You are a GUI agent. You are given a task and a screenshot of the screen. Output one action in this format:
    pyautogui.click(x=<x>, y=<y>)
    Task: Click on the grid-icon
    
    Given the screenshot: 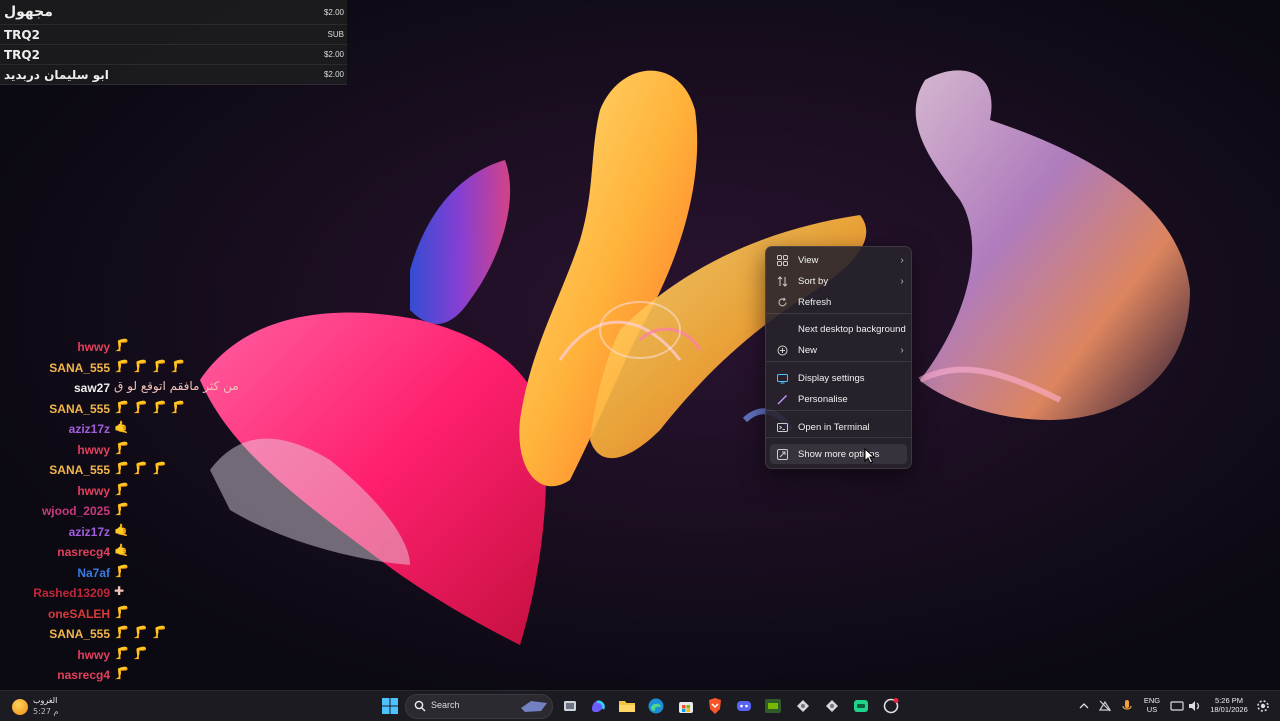 What is the action you would take?
    pyautogui.click(x=782, y=260)
    